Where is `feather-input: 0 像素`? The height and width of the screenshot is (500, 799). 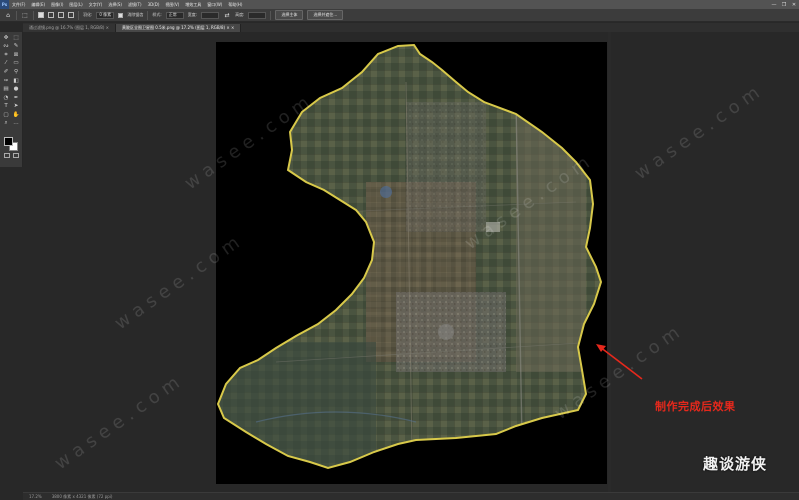 feather-input: 0 像素 is located at coordinates (105, 15).